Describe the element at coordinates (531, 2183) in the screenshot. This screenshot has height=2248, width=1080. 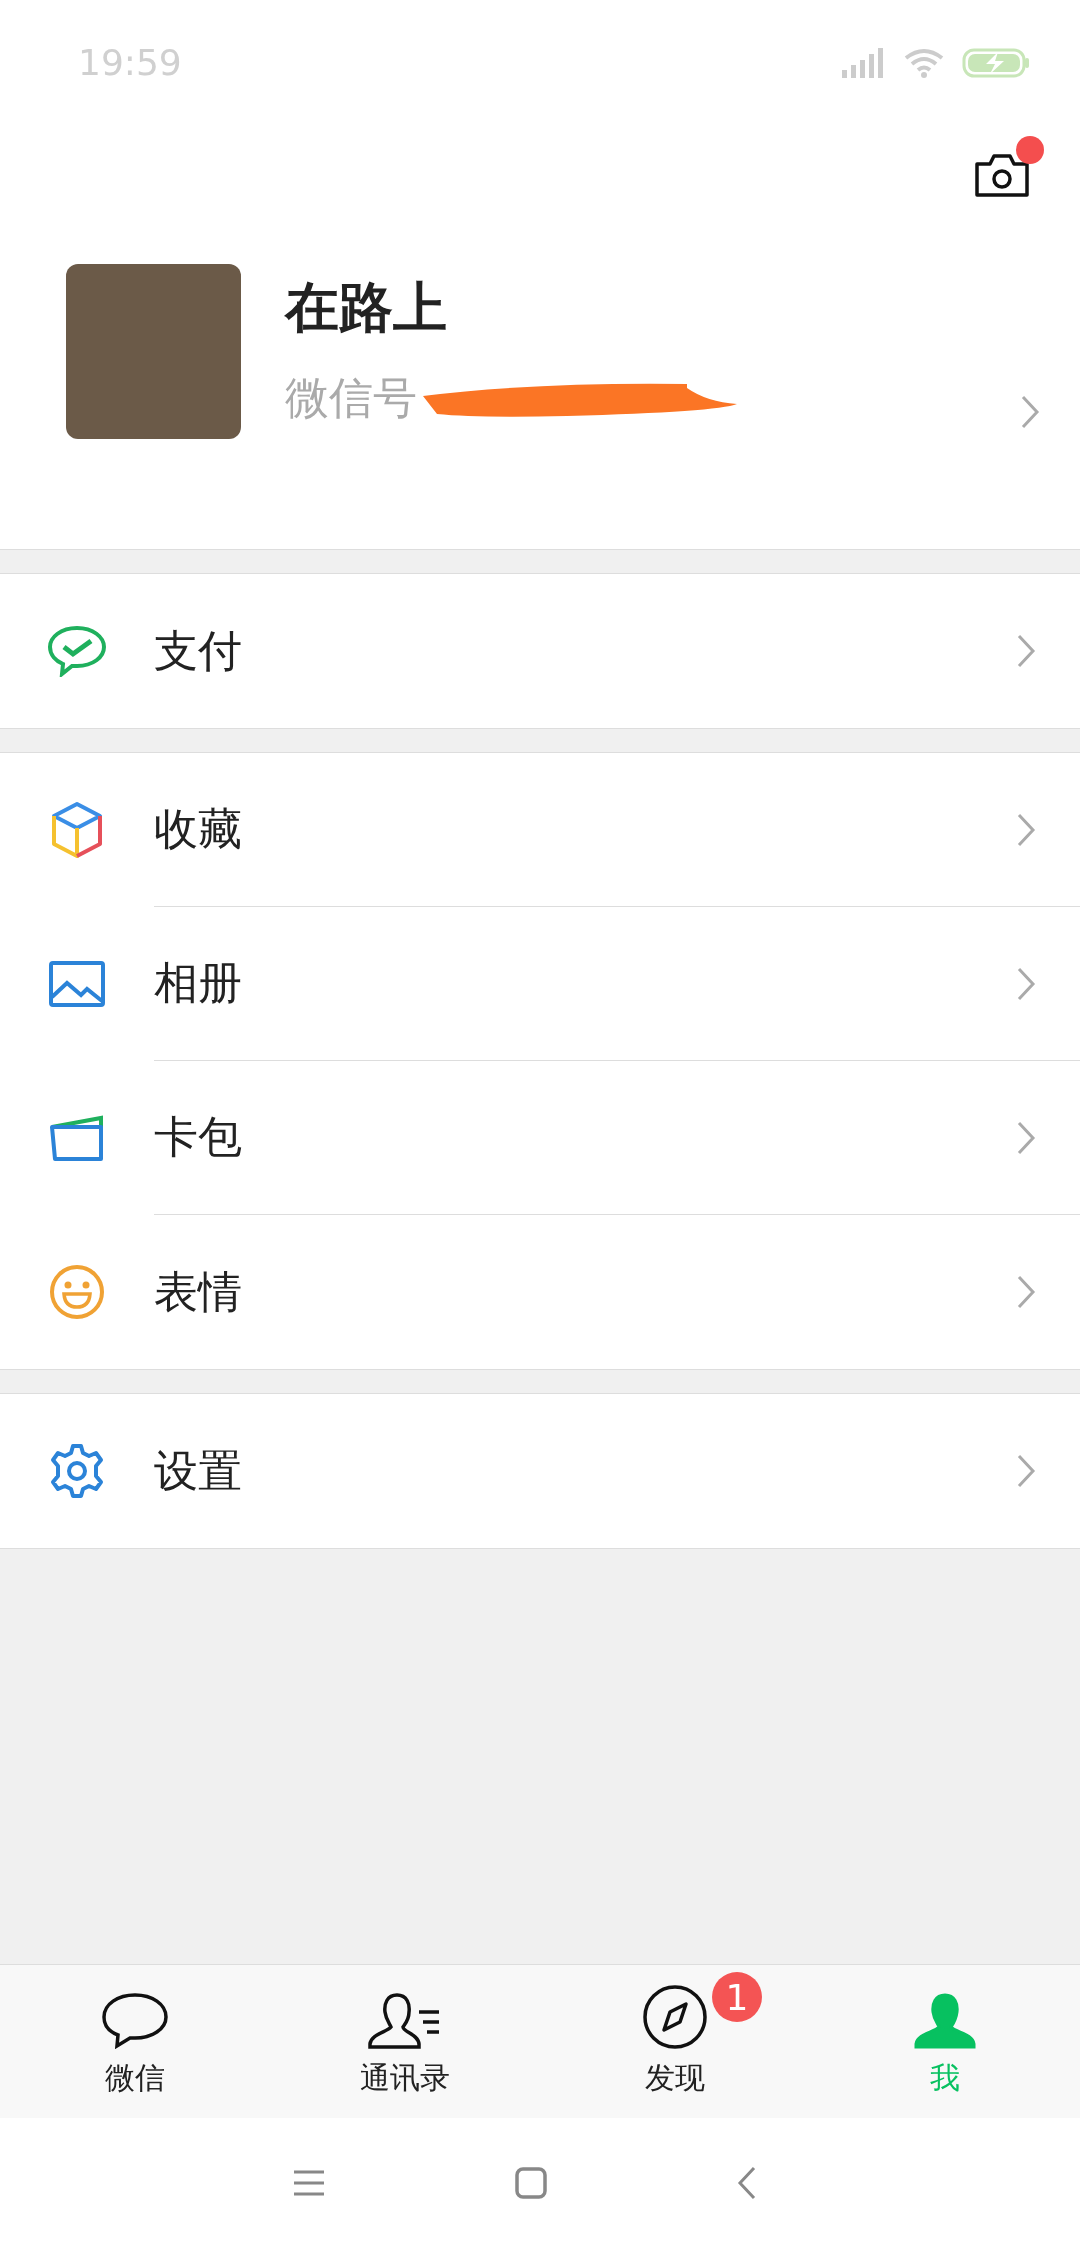
I see `home-square-icon` at that location.